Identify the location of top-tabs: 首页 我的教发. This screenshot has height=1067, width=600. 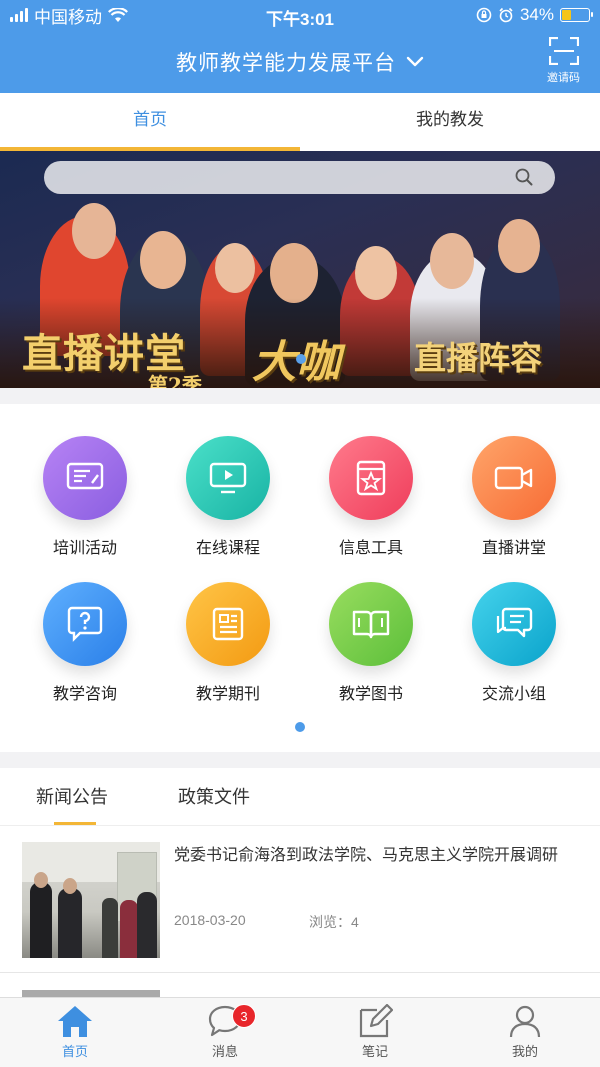
(300, 122).